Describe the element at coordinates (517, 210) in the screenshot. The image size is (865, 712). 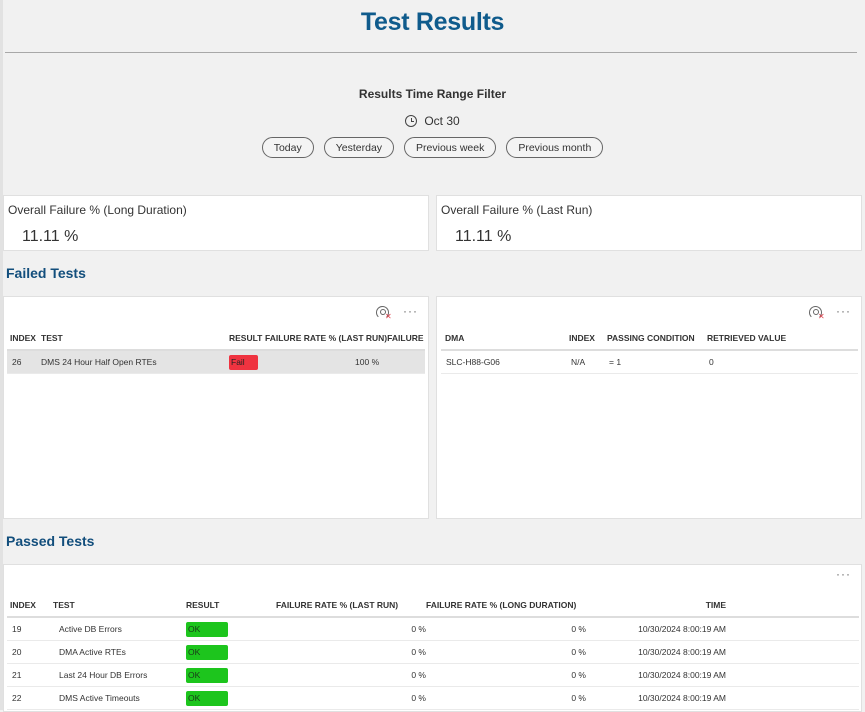
I see `kpi-label: Overall Failure % (Last Run)` at that location.